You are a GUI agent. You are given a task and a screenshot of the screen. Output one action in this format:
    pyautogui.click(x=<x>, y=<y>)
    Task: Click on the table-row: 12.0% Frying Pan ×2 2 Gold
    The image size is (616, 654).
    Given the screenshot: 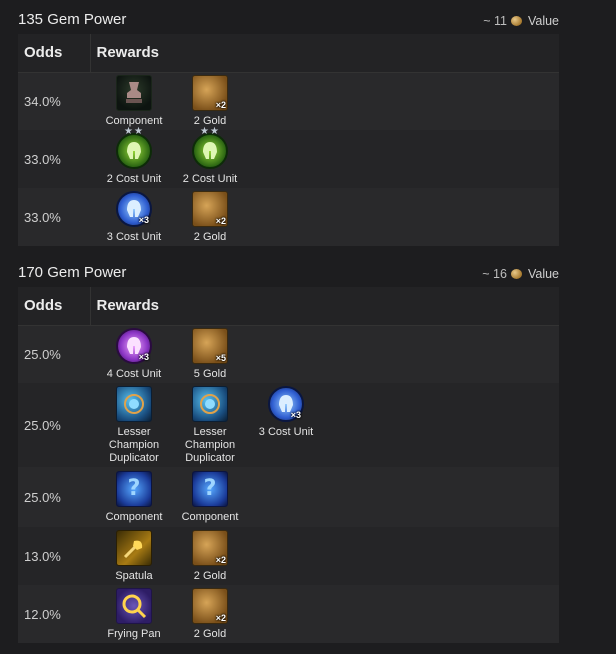 What is the action you would take?
    pyautogui.click(x=288, y=614)
    